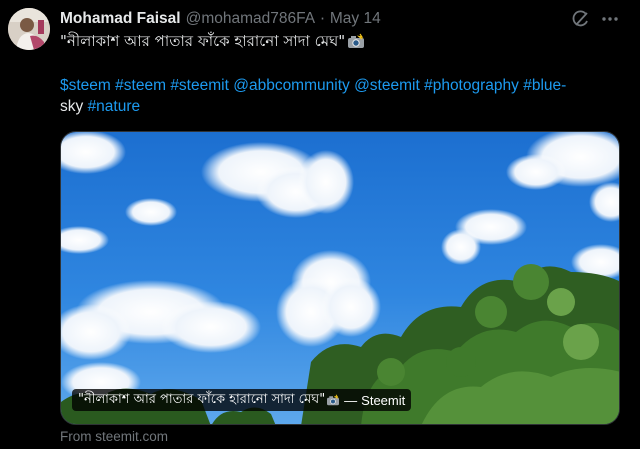  What do you see at coordinates (120, 19) in the screenshot?
I see `author-name: Mohamad Faisal` at bounding box center [120, 19].